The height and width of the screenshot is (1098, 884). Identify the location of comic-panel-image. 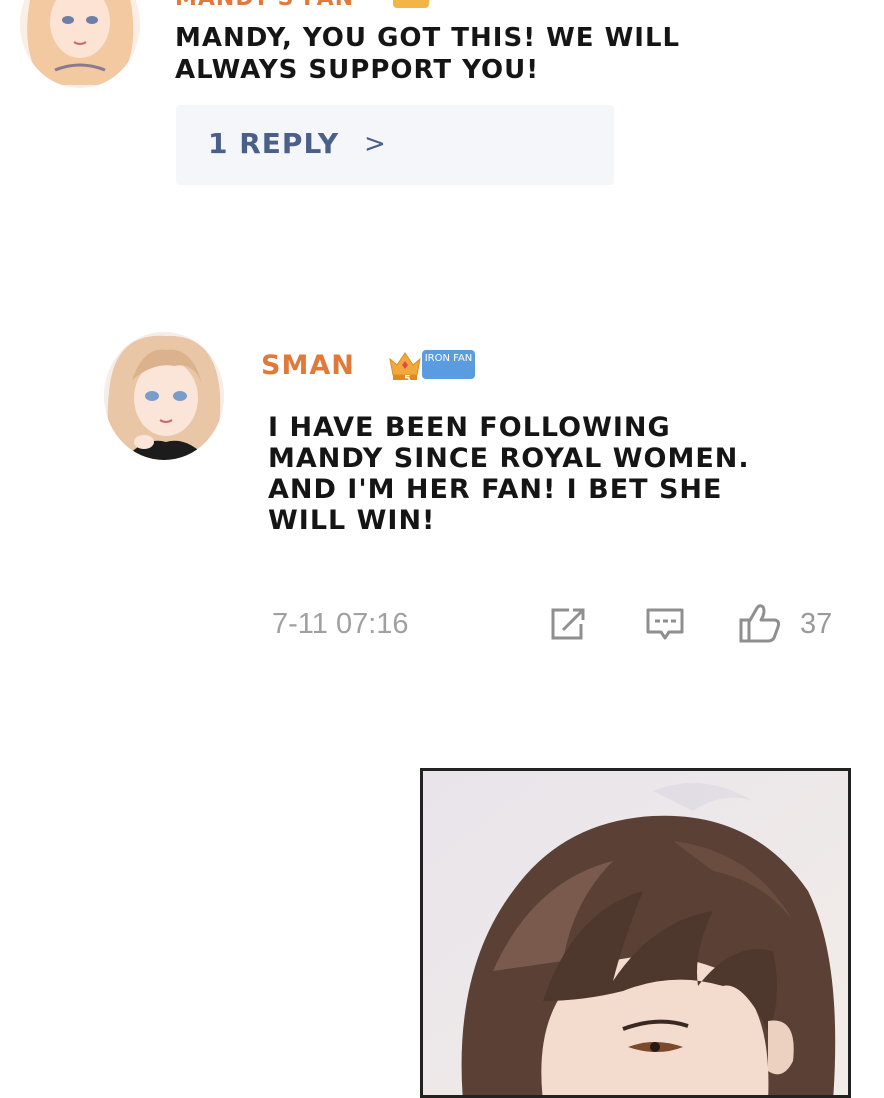
(635, 933).